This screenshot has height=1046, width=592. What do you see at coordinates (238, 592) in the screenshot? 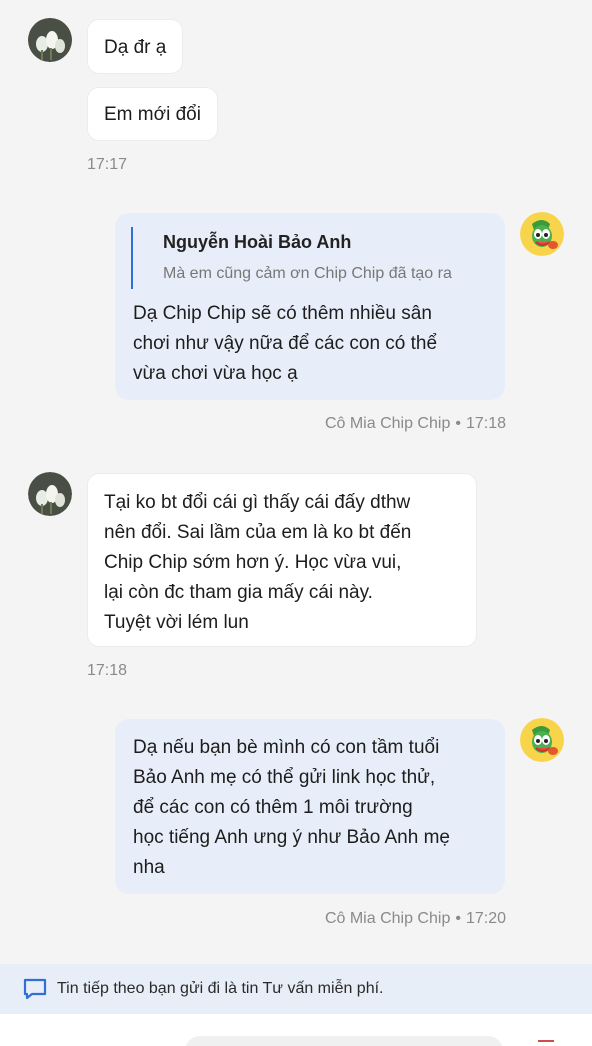
I see `message-line: lại còn đc tham gia mấy cái này.` at bounding box center [238, 592].